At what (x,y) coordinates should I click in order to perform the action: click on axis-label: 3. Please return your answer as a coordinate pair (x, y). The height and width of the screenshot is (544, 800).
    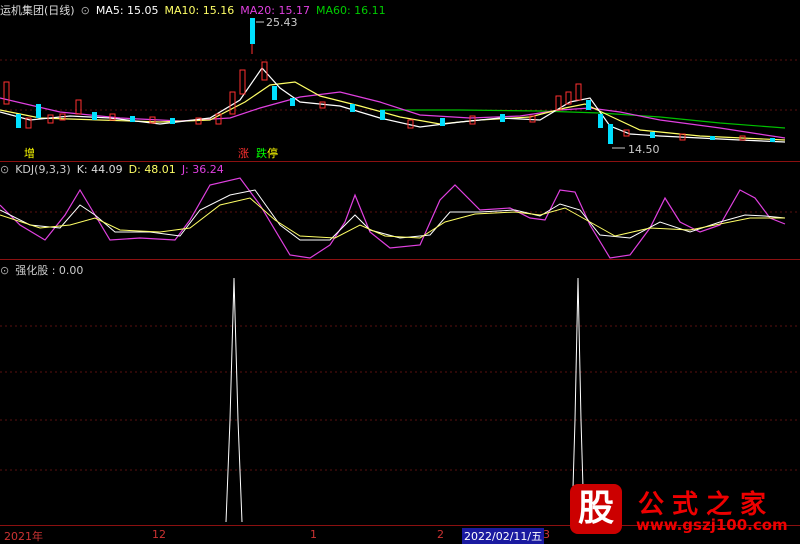
    Looking at the image, I should click on (546, 534).